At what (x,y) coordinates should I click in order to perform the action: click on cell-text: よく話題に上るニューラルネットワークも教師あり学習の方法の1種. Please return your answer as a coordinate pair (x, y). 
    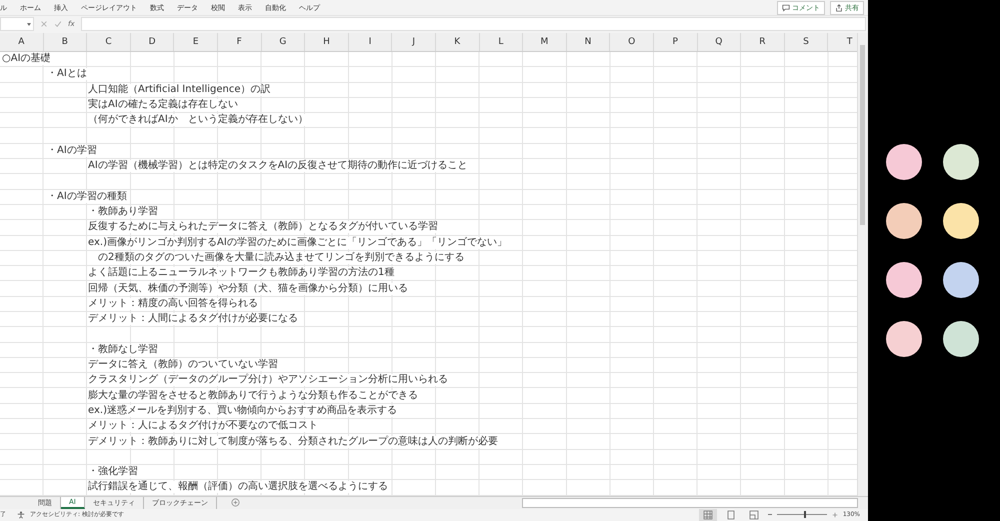
    Looking at the image, I should click on (241, 273).